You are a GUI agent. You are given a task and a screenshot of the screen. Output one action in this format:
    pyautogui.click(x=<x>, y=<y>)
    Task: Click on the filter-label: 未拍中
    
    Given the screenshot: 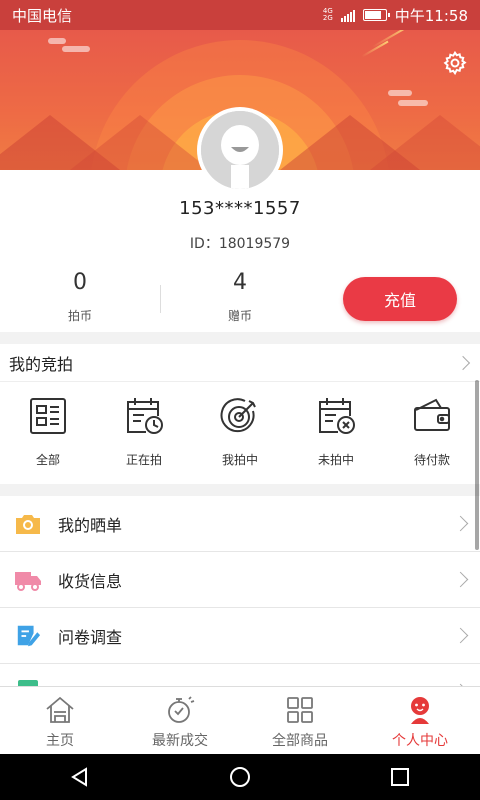 What is the action you would take?
    pyautogui.click(x=335, y=460)
    